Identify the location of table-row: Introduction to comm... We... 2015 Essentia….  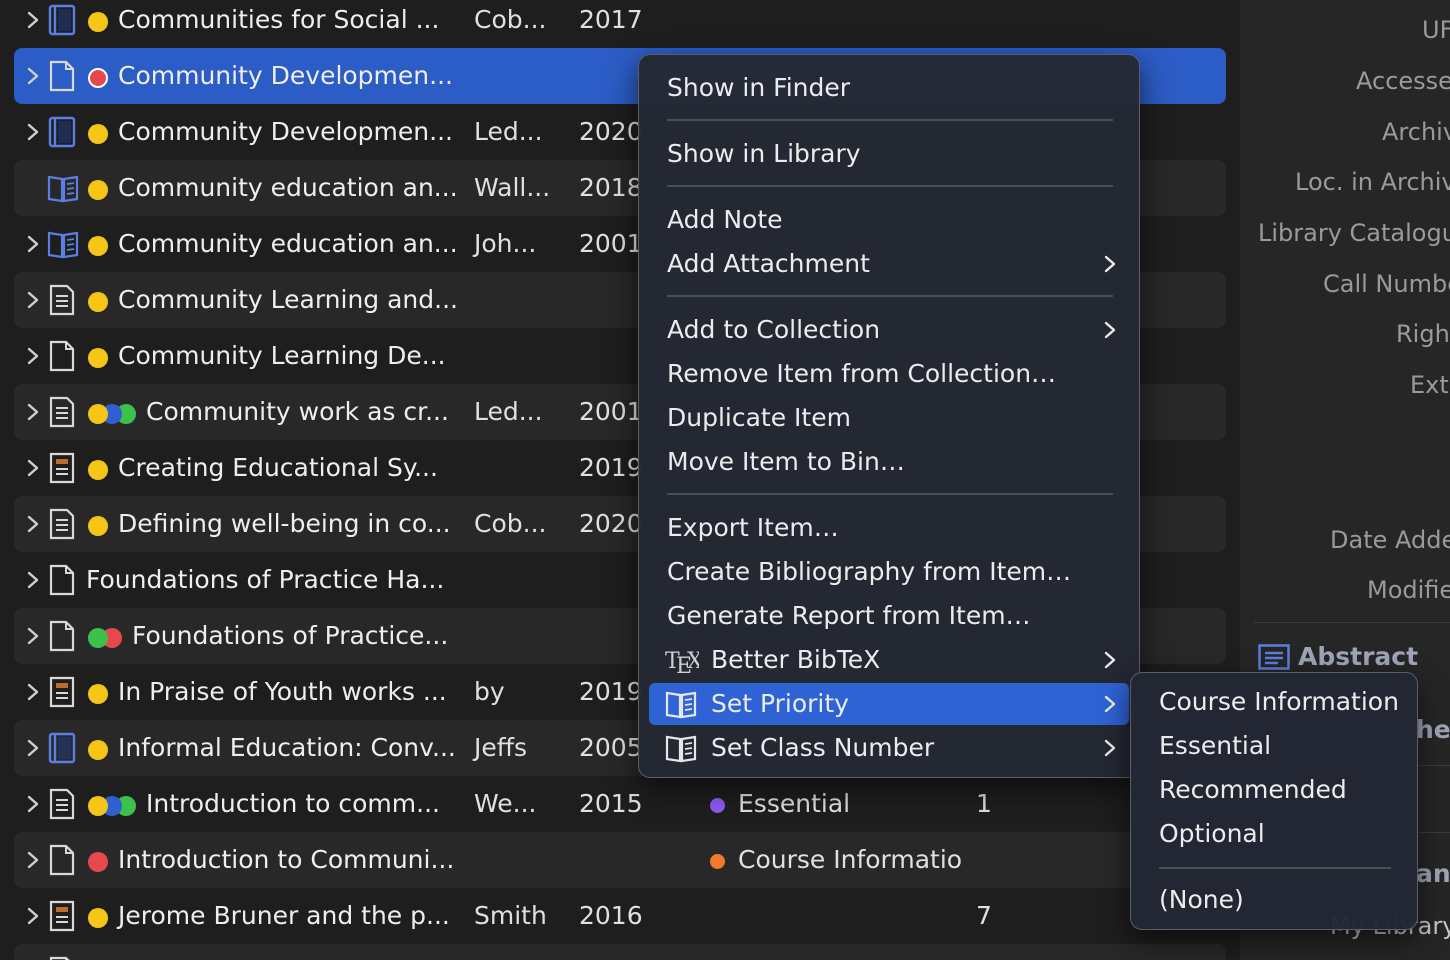
(620, 804).